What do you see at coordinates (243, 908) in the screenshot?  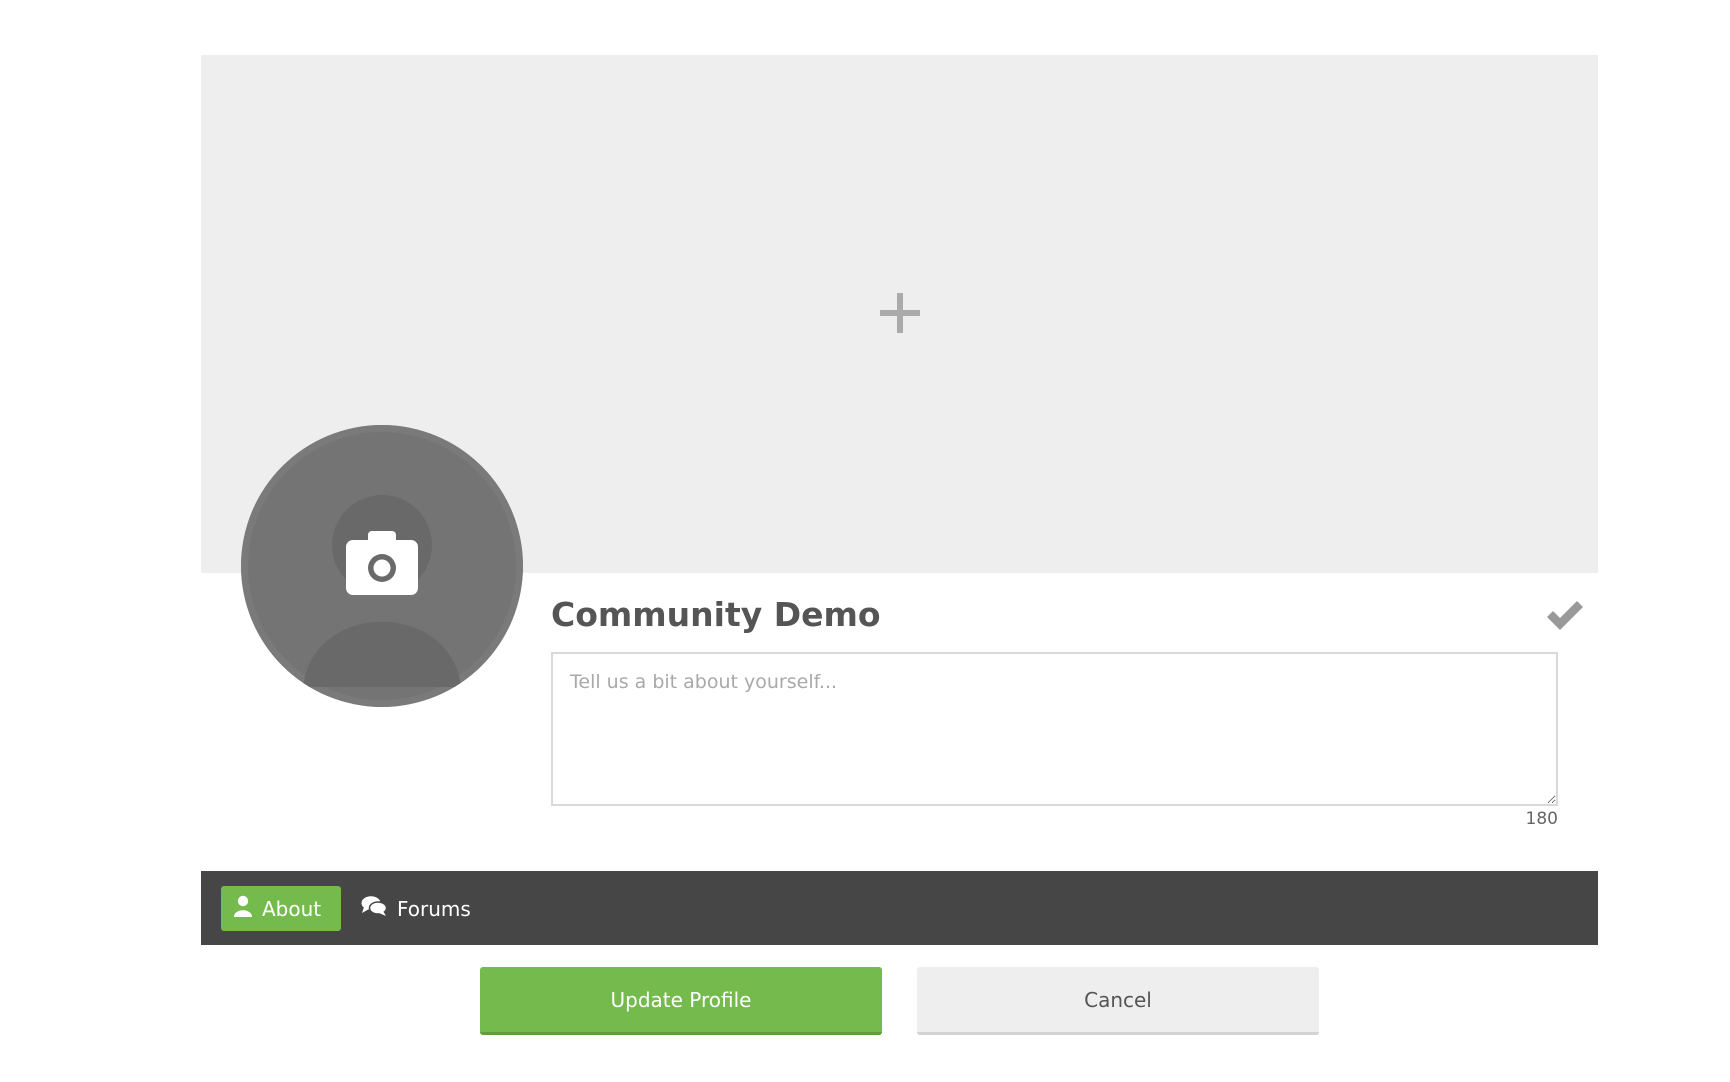 I see `user-icon` at bounding box center [243, 908].